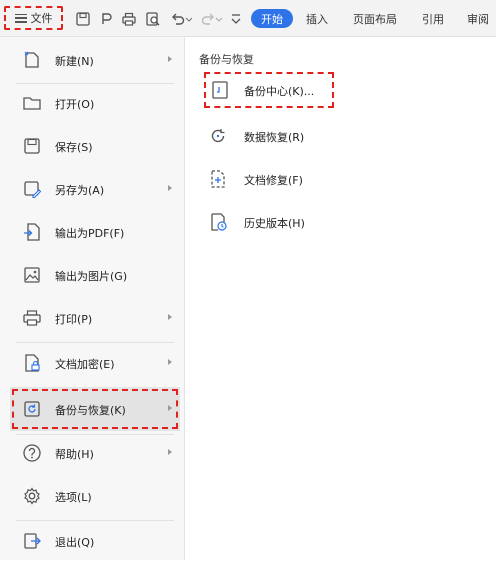  I want to click on file-menu-button: 文件, so click(33, 18).